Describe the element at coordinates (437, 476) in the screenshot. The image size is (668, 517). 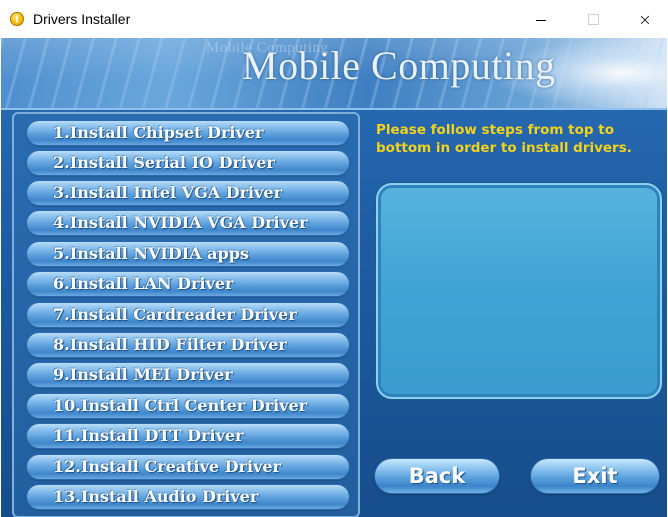
I see `back-button: Back` at that location.